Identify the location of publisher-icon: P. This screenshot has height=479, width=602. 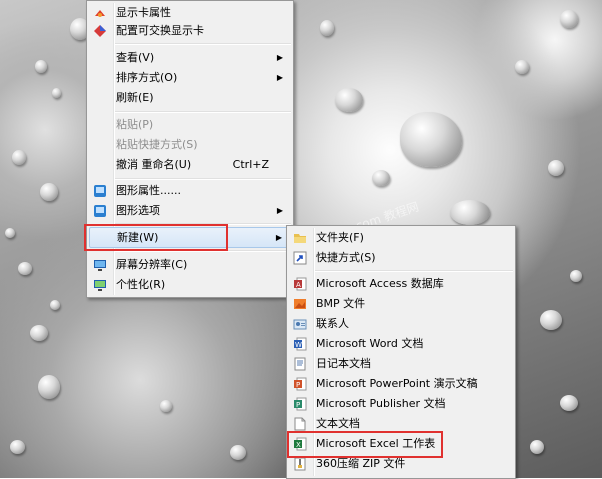
(300, 404).